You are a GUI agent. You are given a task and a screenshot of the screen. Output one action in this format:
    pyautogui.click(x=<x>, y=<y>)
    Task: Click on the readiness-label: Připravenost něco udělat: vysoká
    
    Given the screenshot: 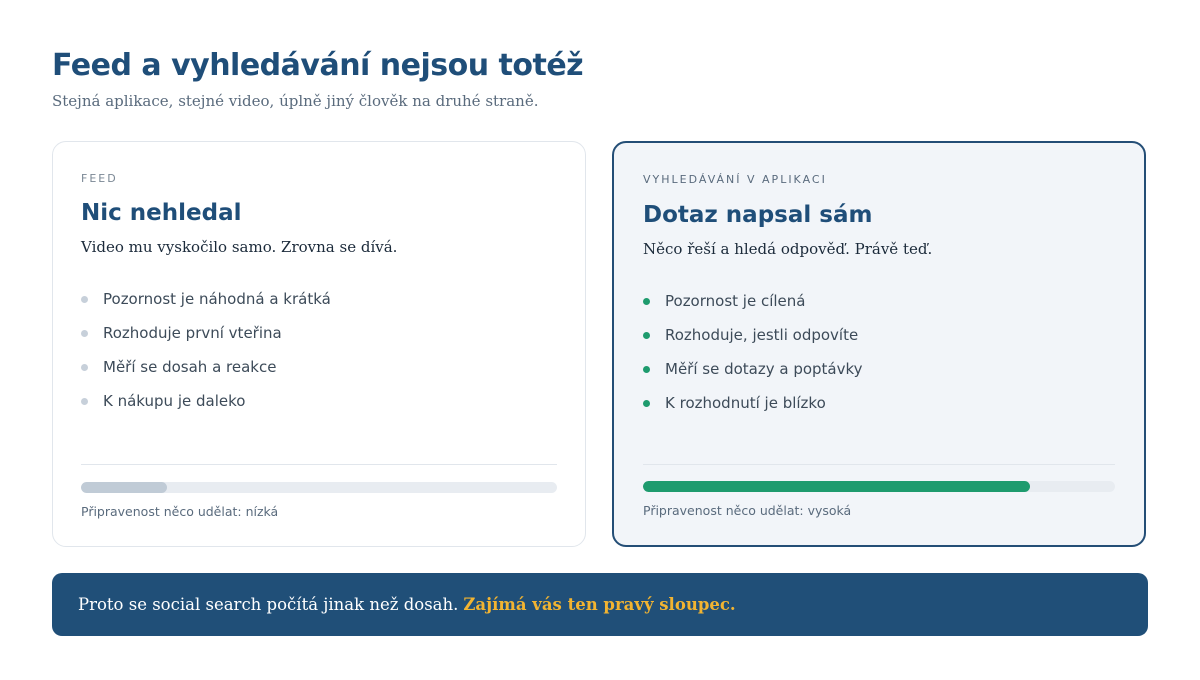 What is the action you would take?
    pyautogui.click(x=747, y=510)
    